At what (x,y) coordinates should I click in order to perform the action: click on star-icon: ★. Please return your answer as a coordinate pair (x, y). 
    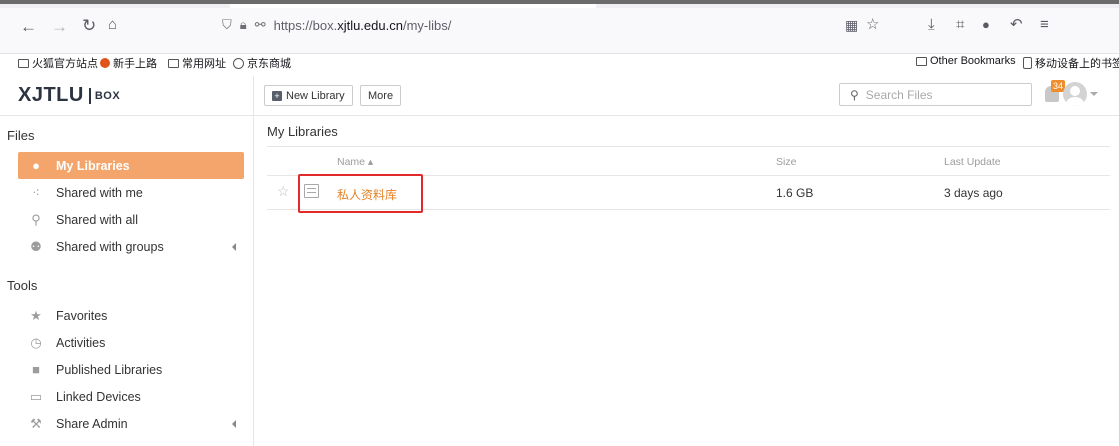
    Looking at the image, I should click on (36, 315).